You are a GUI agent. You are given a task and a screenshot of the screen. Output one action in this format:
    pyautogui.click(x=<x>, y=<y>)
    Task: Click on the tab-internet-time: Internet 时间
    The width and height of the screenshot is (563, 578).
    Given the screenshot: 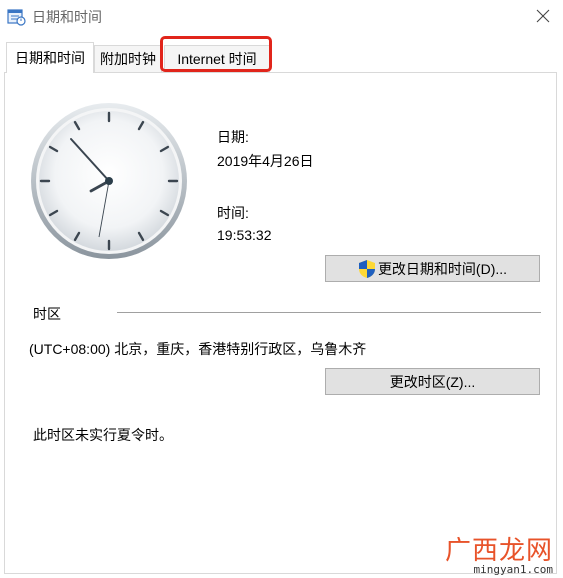 What is the action you would take?
    pyautogui.click(x=217, y=58)
    